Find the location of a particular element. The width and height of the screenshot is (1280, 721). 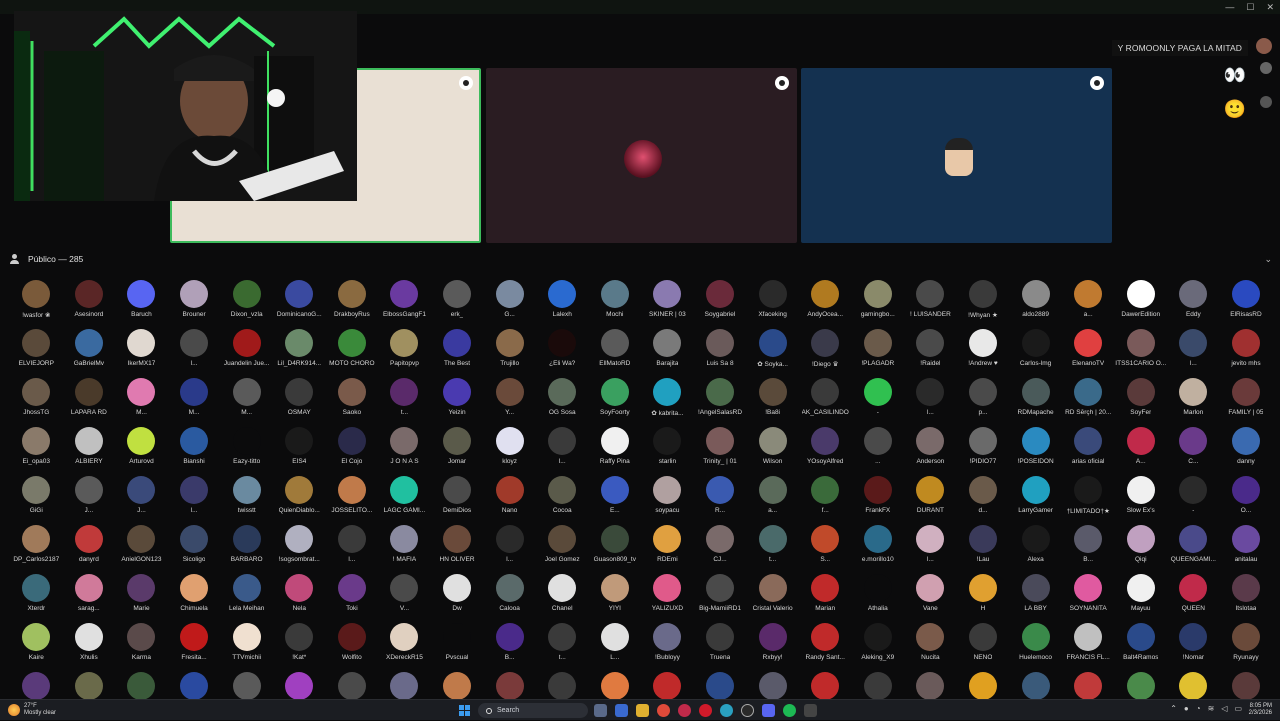

member-item: jevito mhs is located at coordinates (1246, 353).